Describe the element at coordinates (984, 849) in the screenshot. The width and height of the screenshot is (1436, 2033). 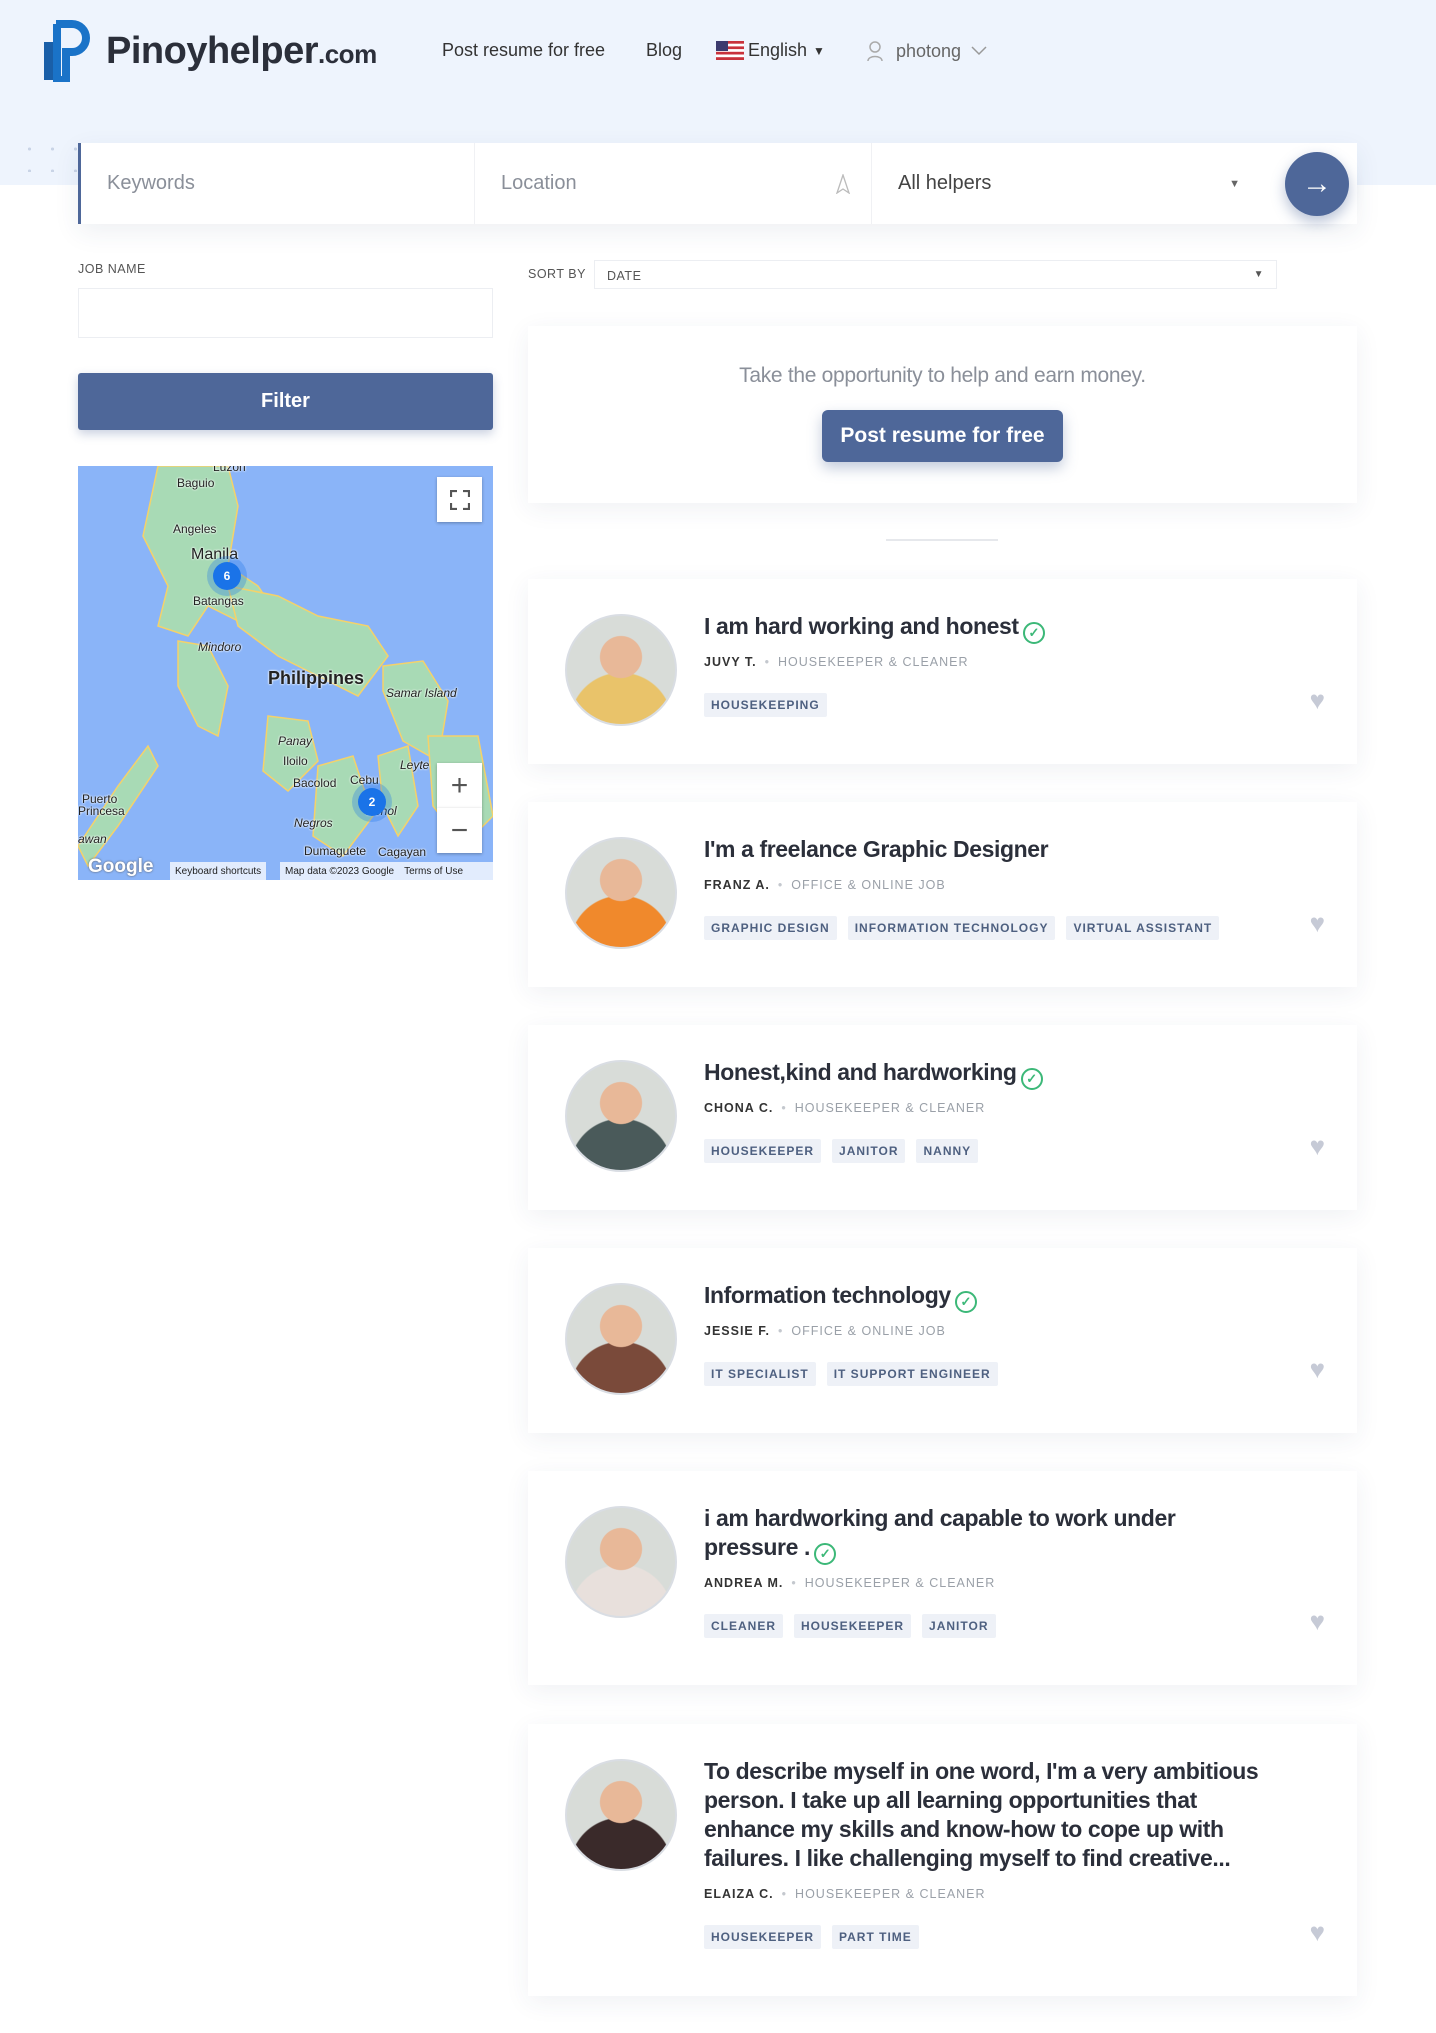
I see `helper-title: I'm a freelance Graphic Designer` at that location.